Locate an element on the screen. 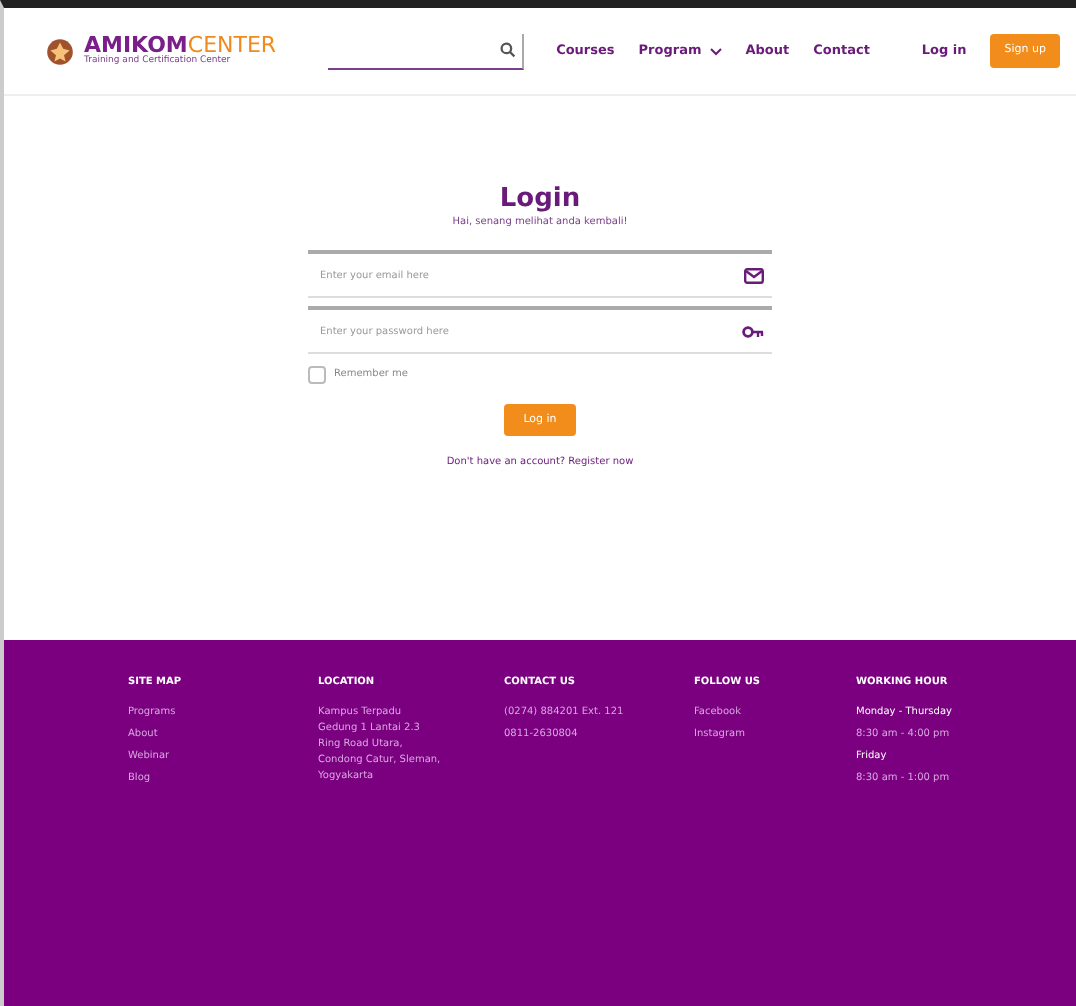  form-title: Login is located at coordinates (540, 200).